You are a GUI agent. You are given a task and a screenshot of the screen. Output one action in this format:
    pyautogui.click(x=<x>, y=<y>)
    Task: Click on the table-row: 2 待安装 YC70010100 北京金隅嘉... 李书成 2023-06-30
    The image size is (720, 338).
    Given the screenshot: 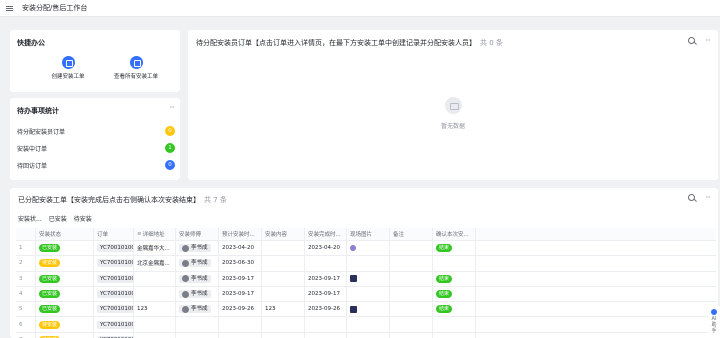 What is the action you would take?
    pyautogui.click(x=366, y=264)
    